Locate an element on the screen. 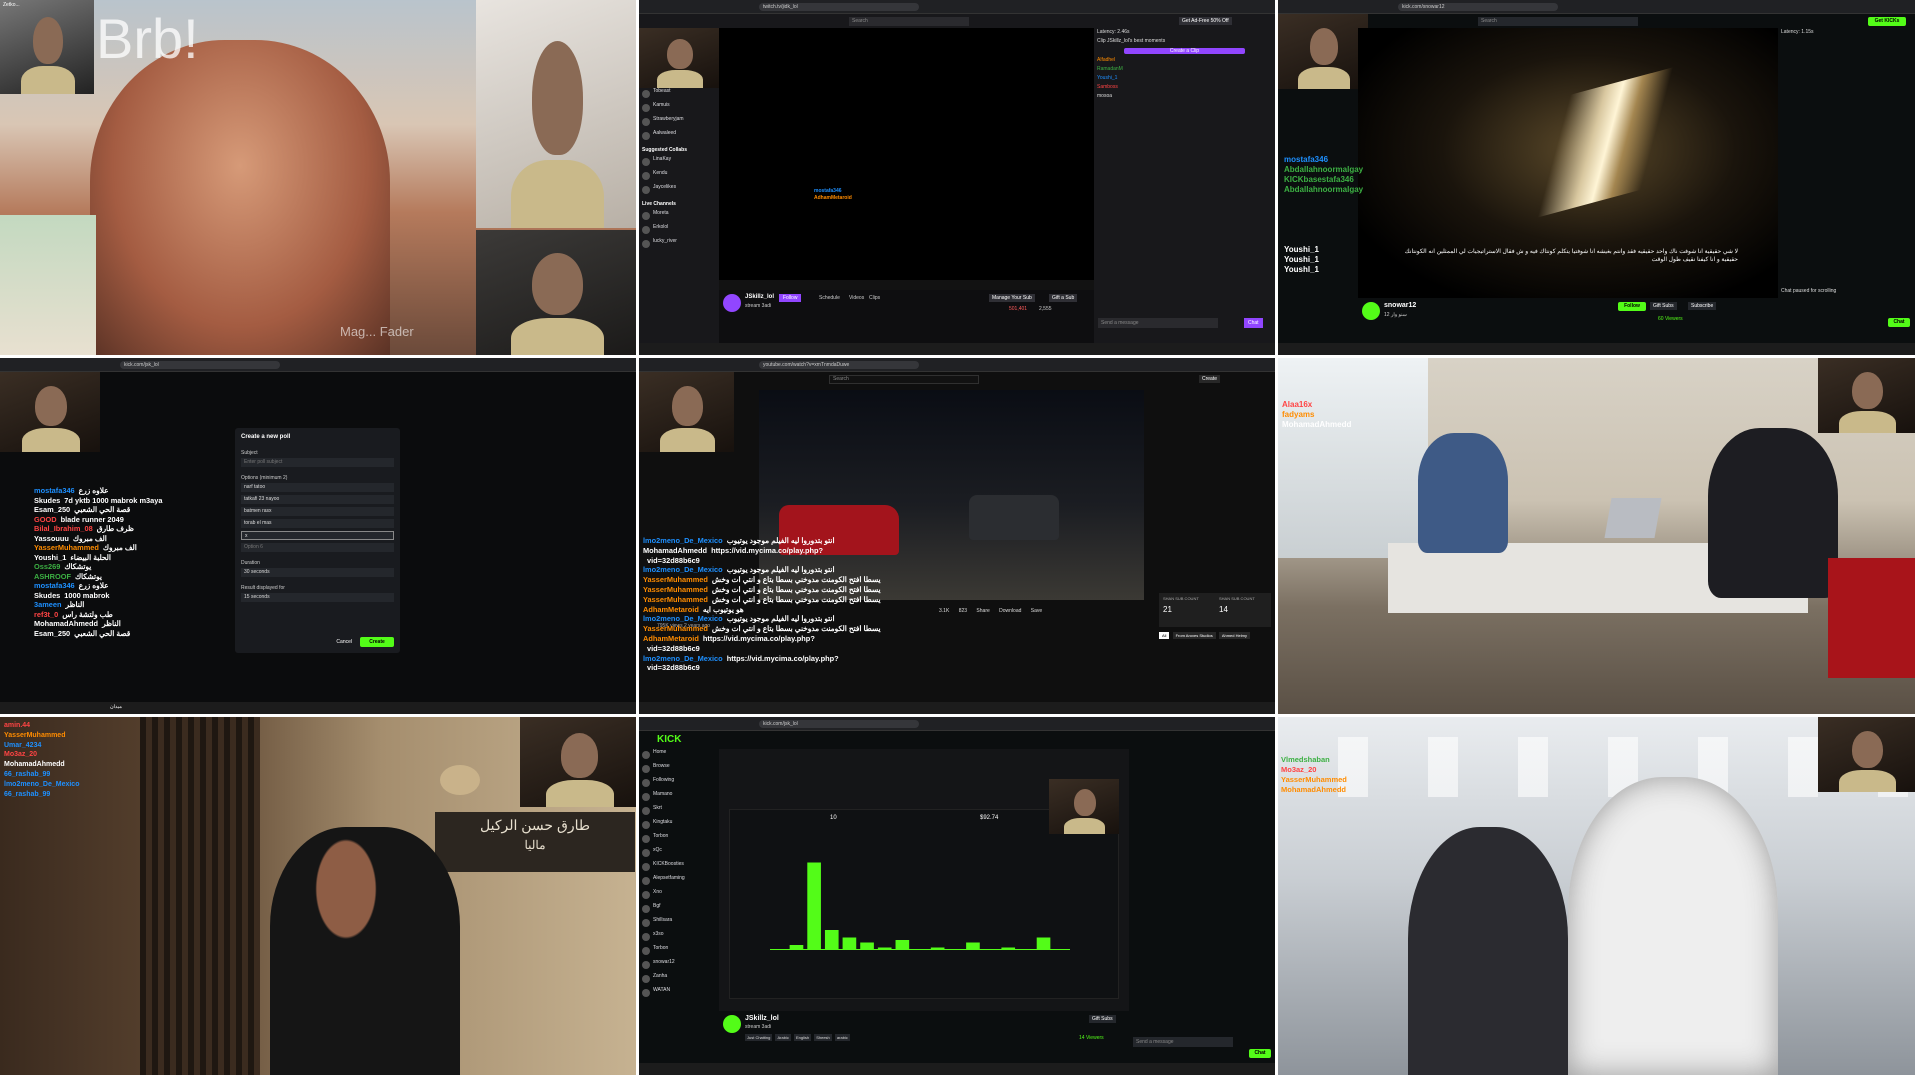  player-controls-bar is located at coordinates (906, 285).